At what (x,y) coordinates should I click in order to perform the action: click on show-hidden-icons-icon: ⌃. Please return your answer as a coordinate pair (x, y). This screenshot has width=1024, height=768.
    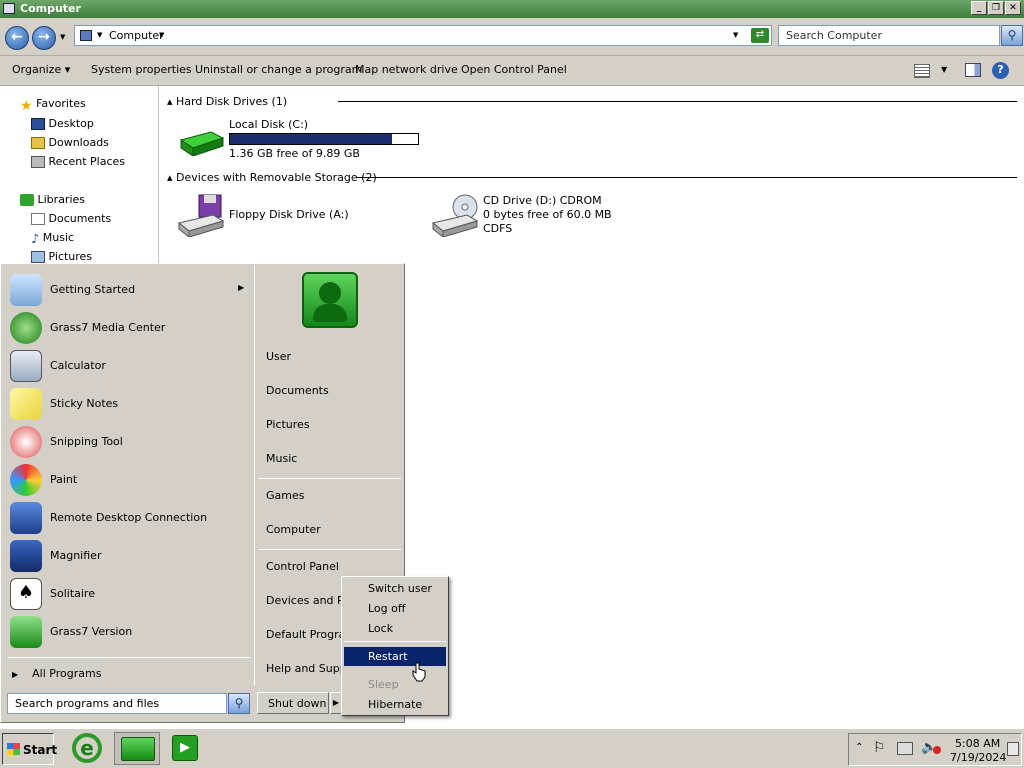
    Looking at the image, I should click on (859, 747).